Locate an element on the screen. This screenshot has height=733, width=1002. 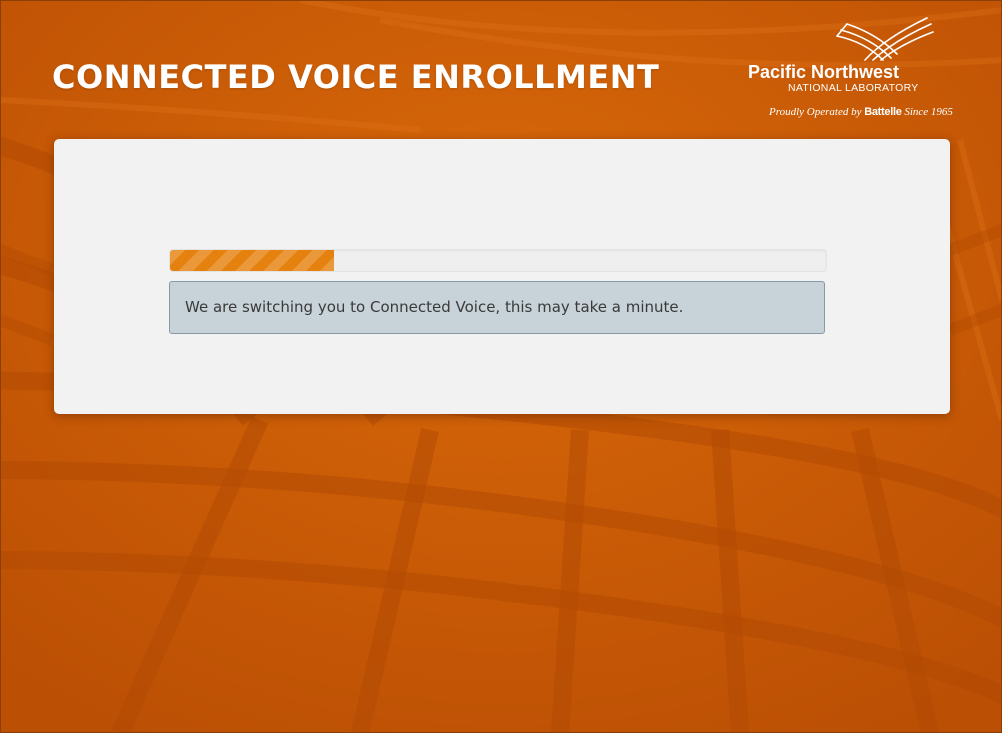
pnnl-logo-mark-icon is located at coordinates (885, 39).